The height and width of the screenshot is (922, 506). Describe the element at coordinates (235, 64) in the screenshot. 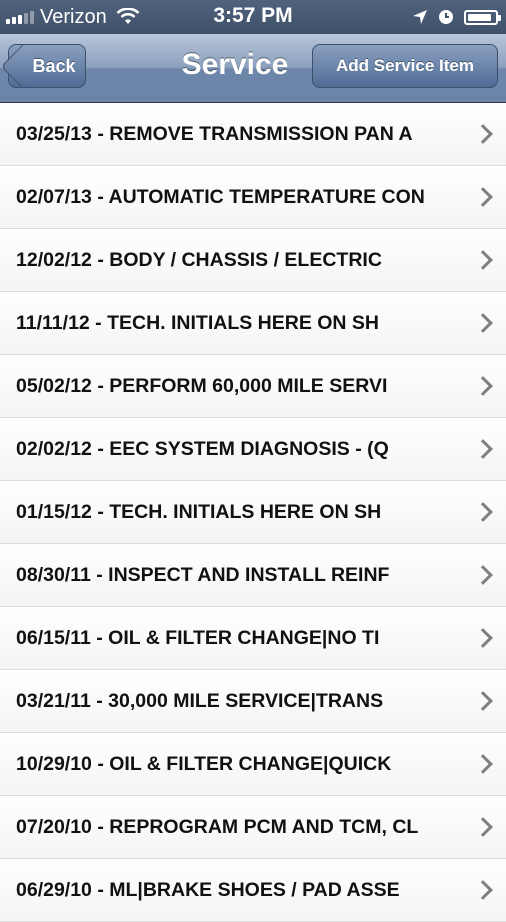

I see `page-title: Service` at that location.